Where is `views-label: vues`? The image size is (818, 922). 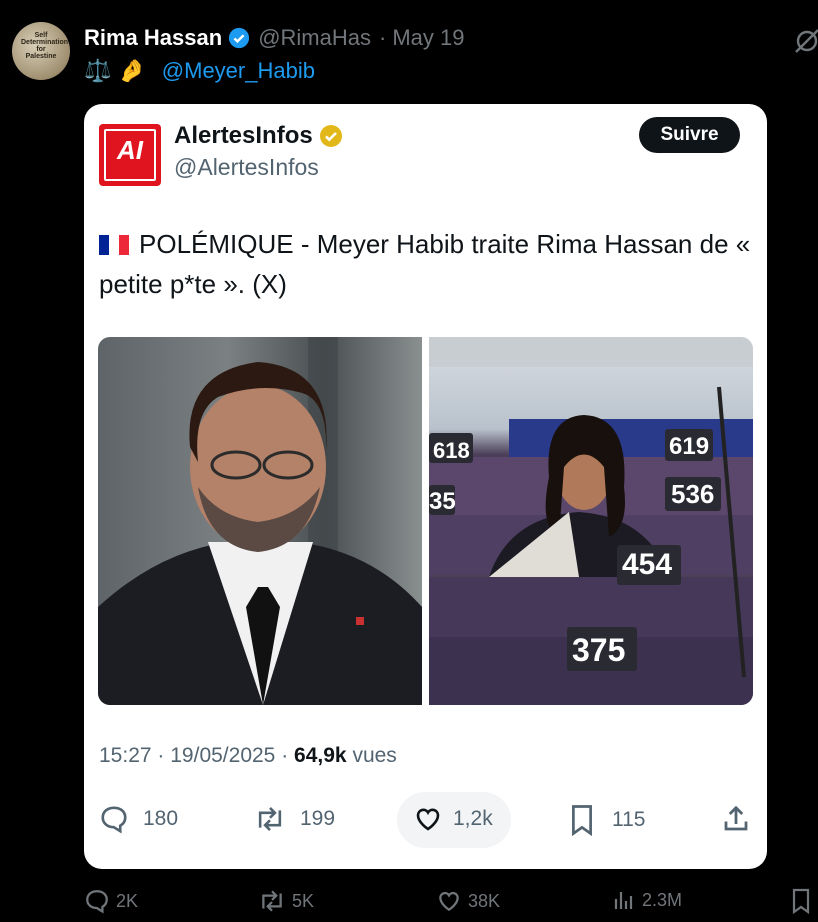
views-label: vues is located at coordinates (374, 755).